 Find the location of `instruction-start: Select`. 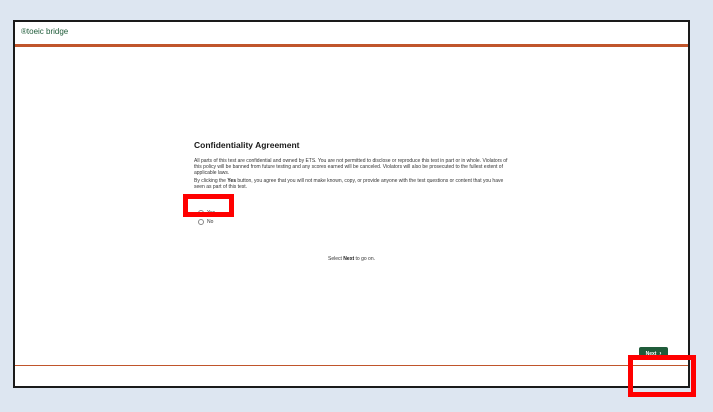

instruction-start: Select is located at coordinates (336, 259).